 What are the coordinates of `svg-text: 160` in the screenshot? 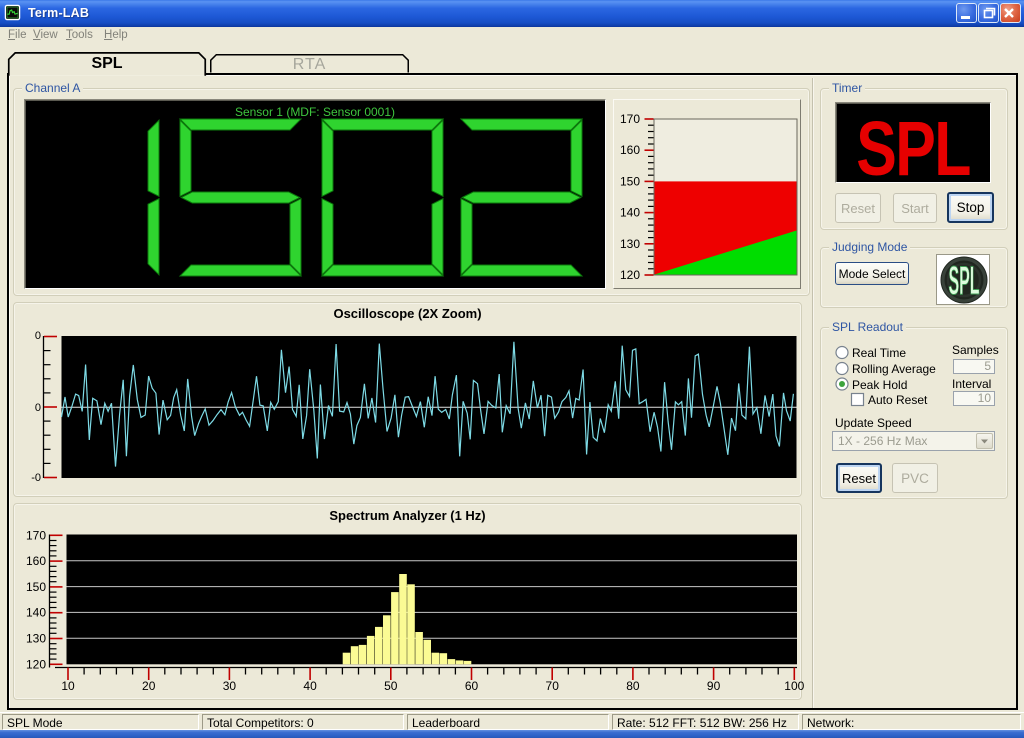 It's located at (630, 150).